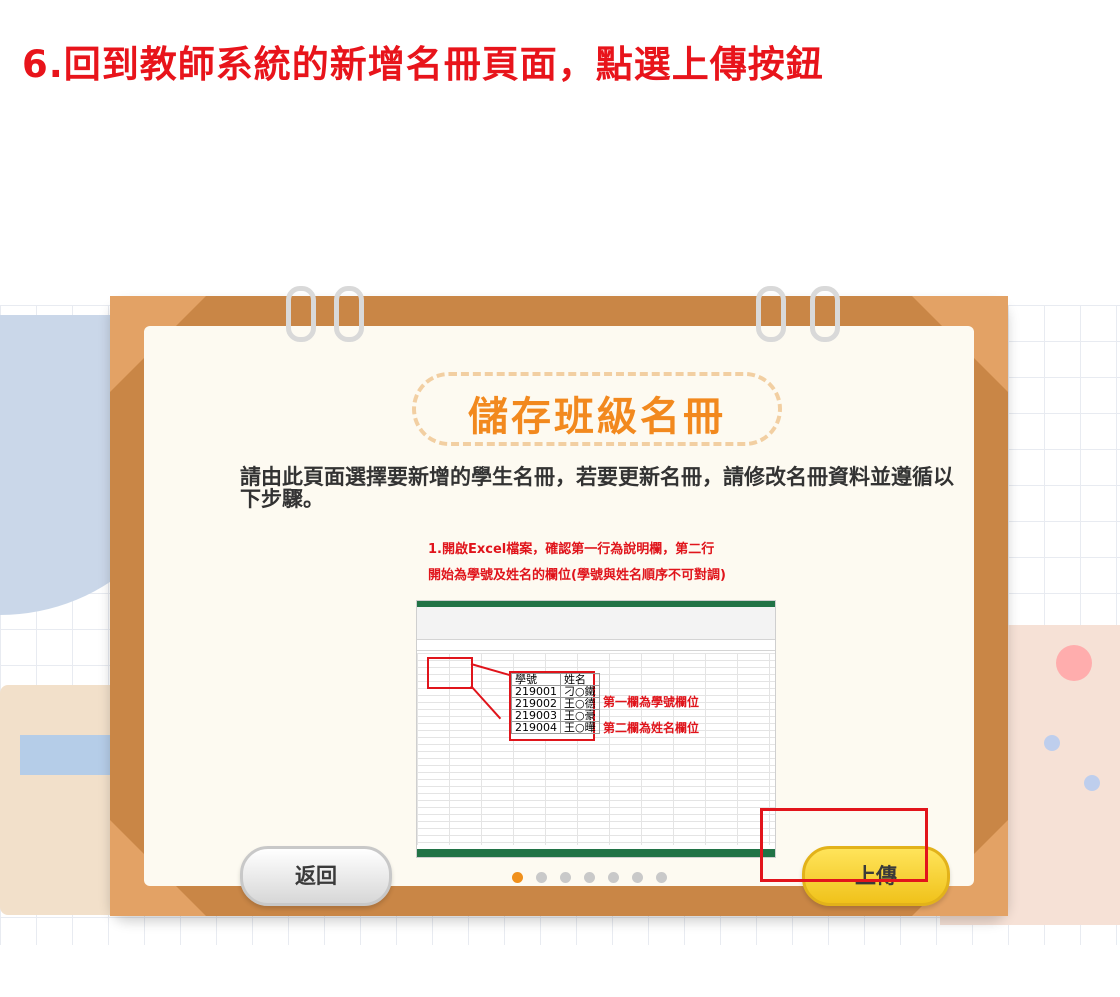 The height and width of the screenshot is (997, 1120). I want to click on upload-highlight-box, so click(844, 845).